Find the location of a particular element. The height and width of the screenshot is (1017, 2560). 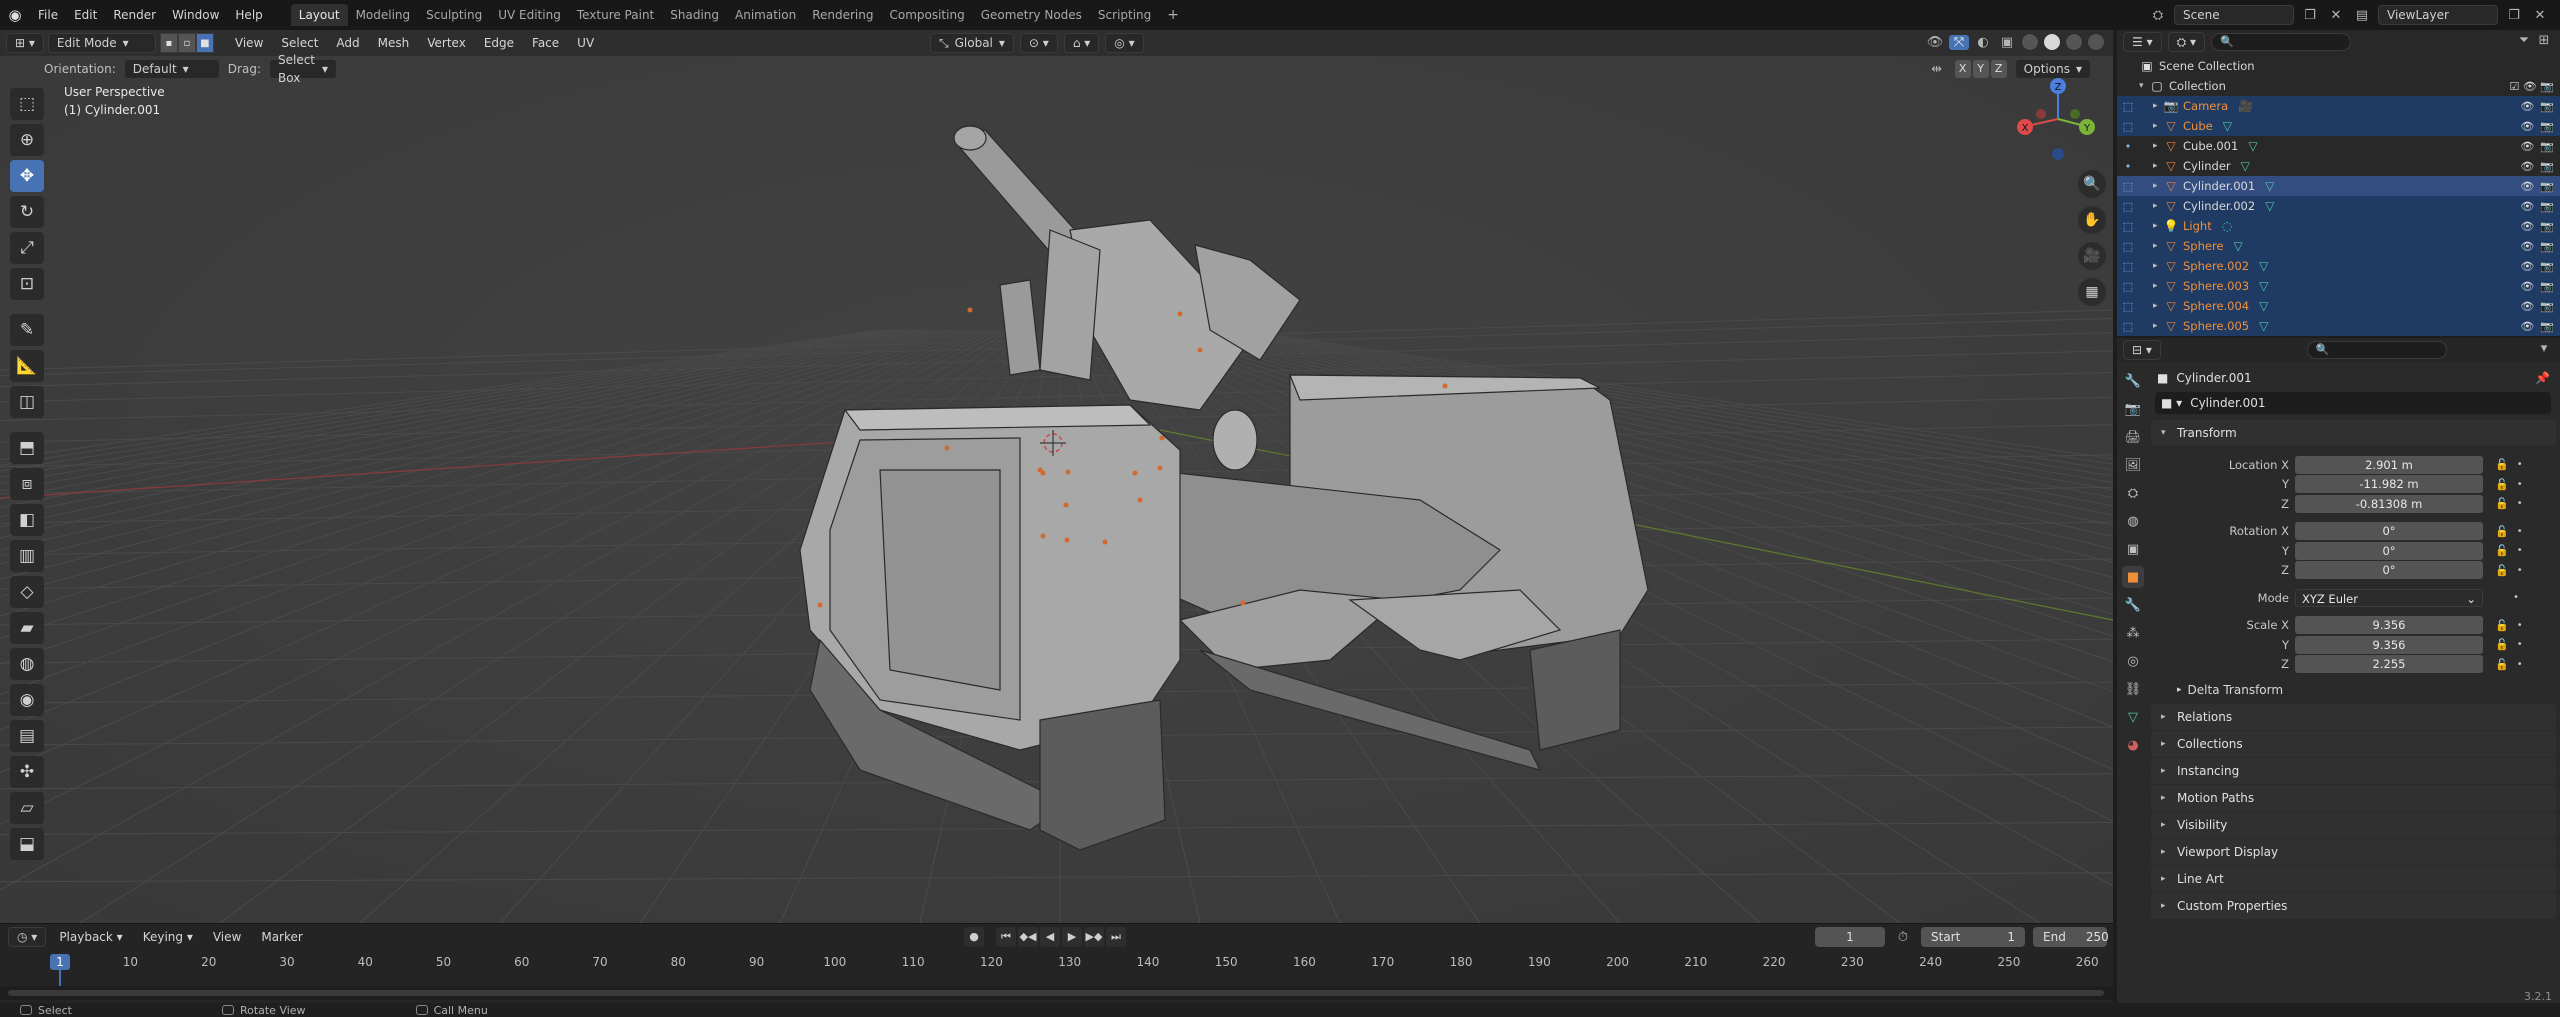

end-frame-field: End 250 is located at coordinates (2071, 937).